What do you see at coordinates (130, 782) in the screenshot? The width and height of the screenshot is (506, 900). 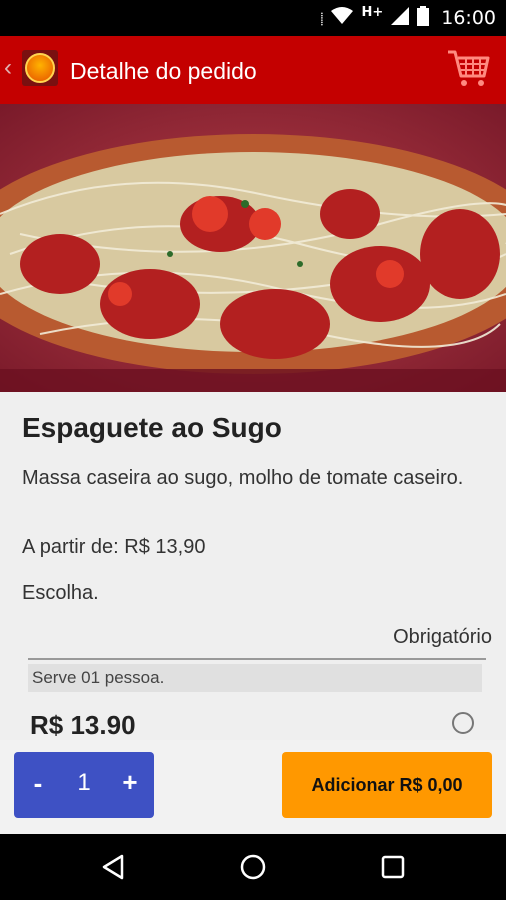 I see `increase-button: +` at bounding box center [130, 782].